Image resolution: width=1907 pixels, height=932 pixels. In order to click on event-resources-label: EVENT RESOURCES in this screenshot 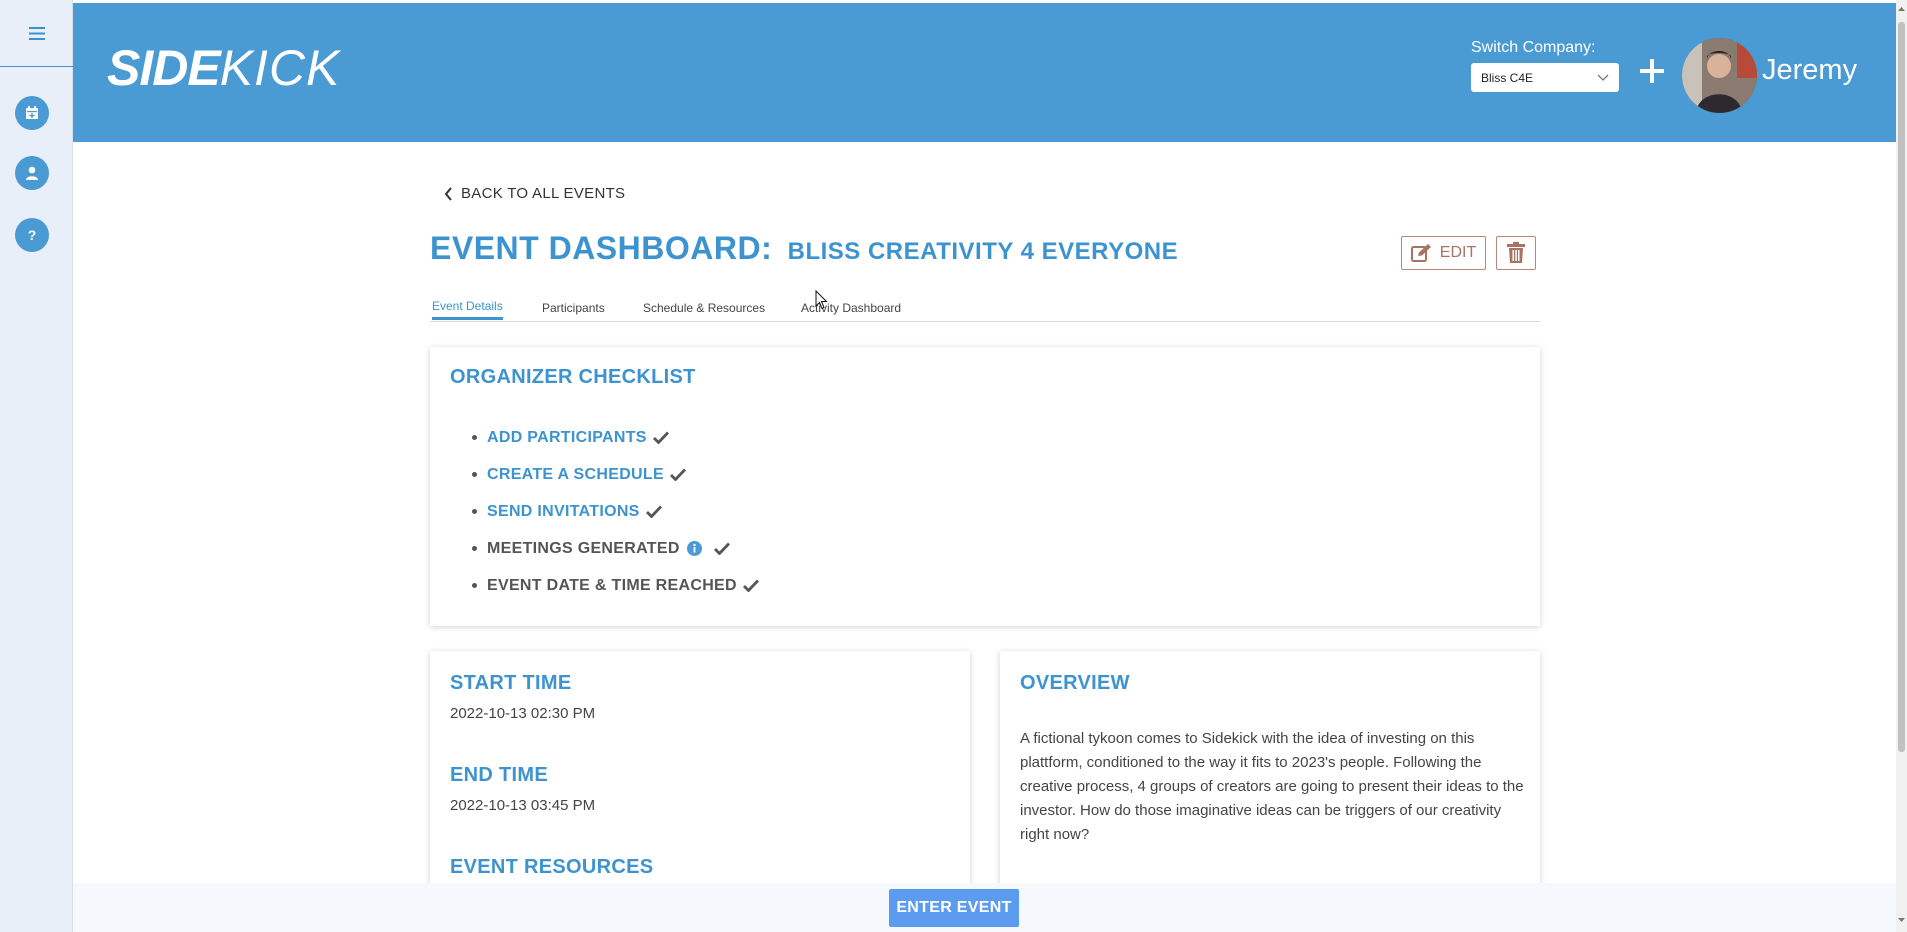, I will do `click(552, 867)`.